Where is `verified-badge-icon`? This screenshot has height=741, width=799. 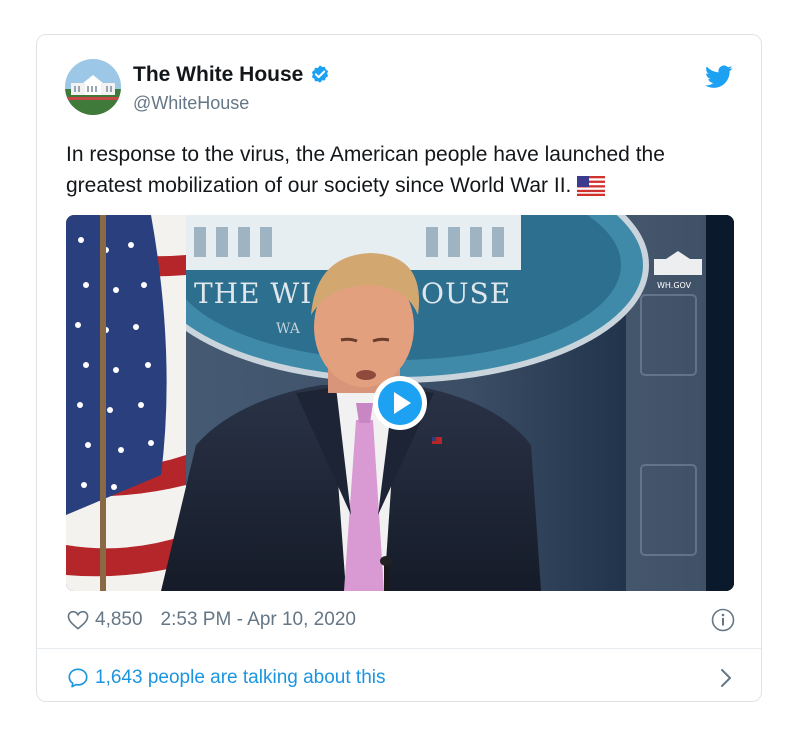 verified-badge-icon is located at coordinates (320, 74).